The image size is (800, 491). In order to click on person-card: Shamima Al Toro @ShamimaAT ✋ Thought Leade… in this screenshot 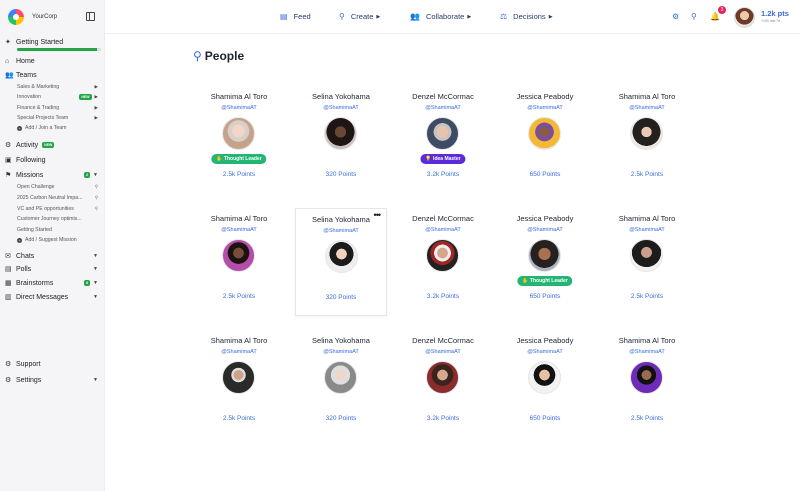, I will do `click(239, 140)`.